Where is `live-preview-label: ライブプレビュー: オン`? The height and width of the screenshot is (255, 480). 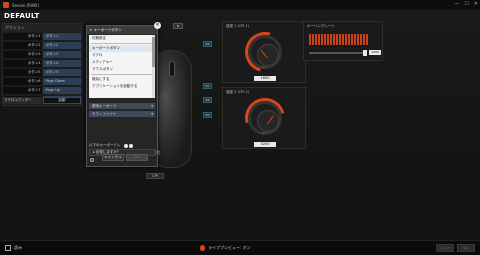 live-preview-label: ライブプレビュー: オン is located at coordinates (229, 247).